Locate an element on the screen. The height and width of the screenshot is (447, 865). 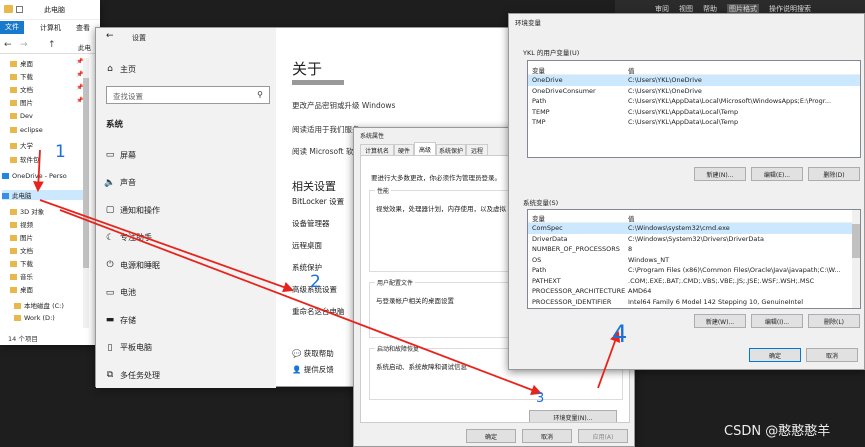
checkbox-icon is located at coordinates (19, 9).